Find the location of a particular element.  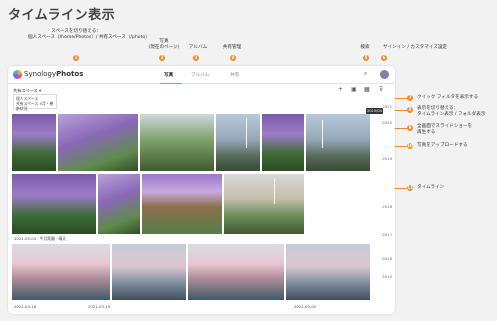

date-header: 2021-03-16 is located at coordinates (25, 306).